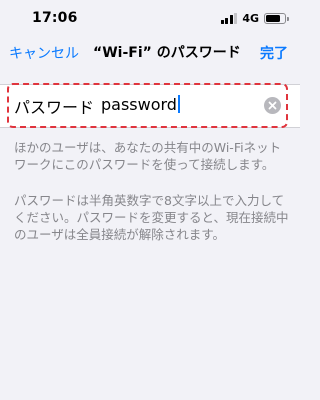 The width and height of the screenshot is (320, 400). I want to click on text-cursor, so click(178, 104).